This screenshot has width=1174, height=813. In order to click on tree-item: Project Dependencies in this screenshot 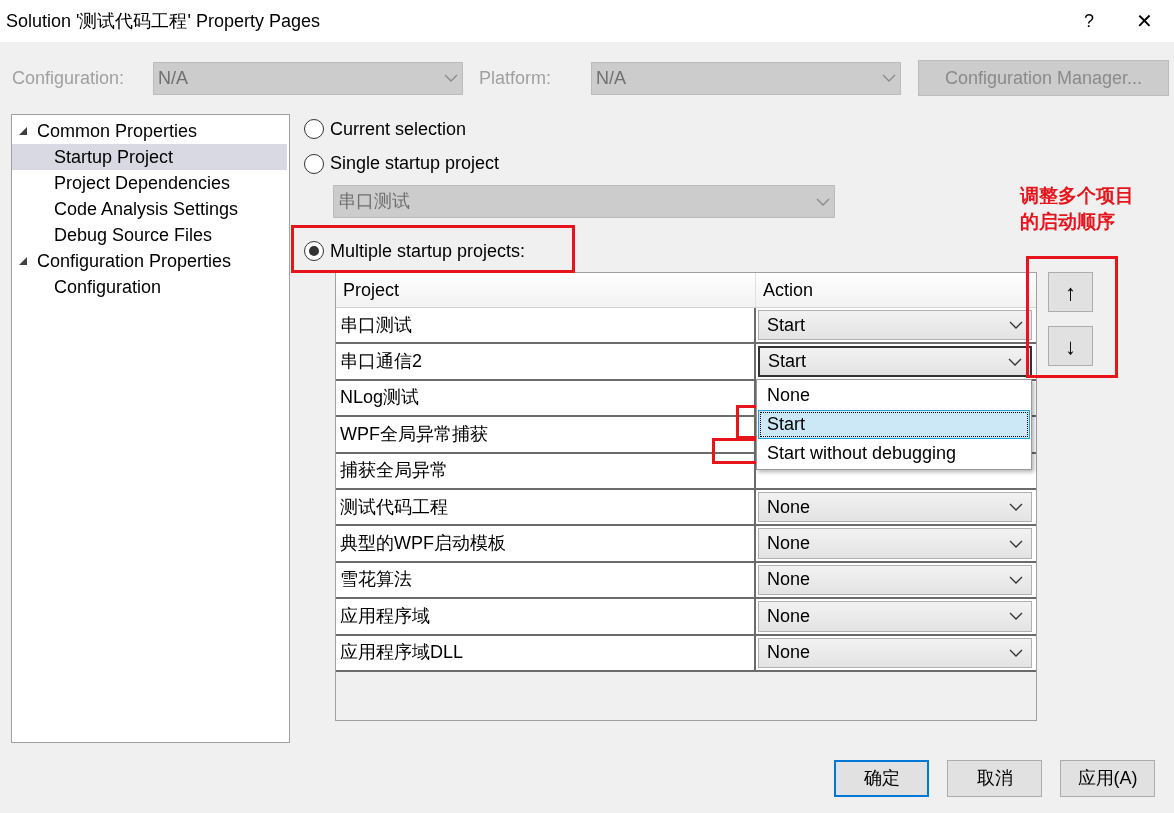, I will do `click(149, 183)`.